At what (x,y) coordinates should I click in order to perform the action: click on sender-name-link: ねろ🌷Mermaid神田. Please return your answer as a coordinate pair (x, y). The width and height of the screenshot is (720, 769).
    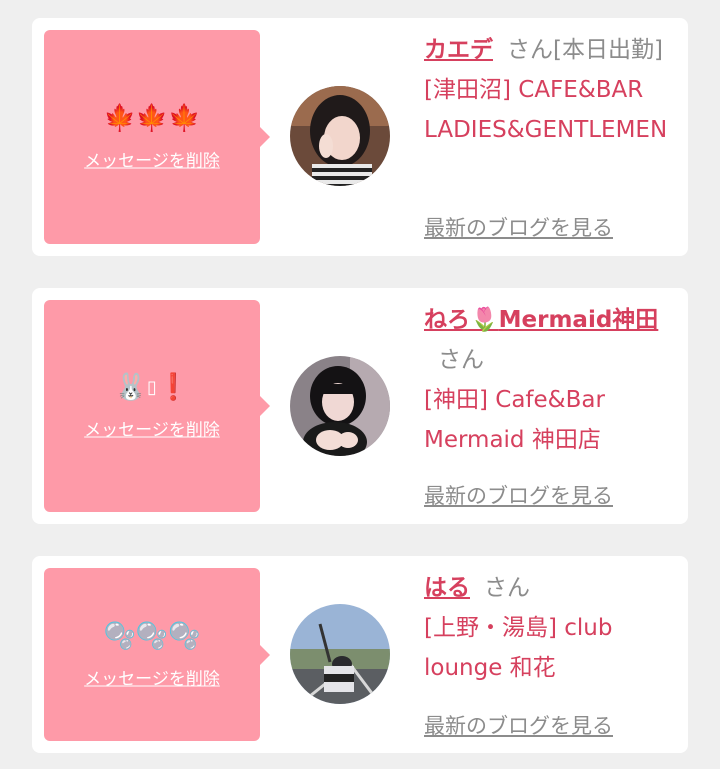
    Looking at the image, I should click on (541, 320).